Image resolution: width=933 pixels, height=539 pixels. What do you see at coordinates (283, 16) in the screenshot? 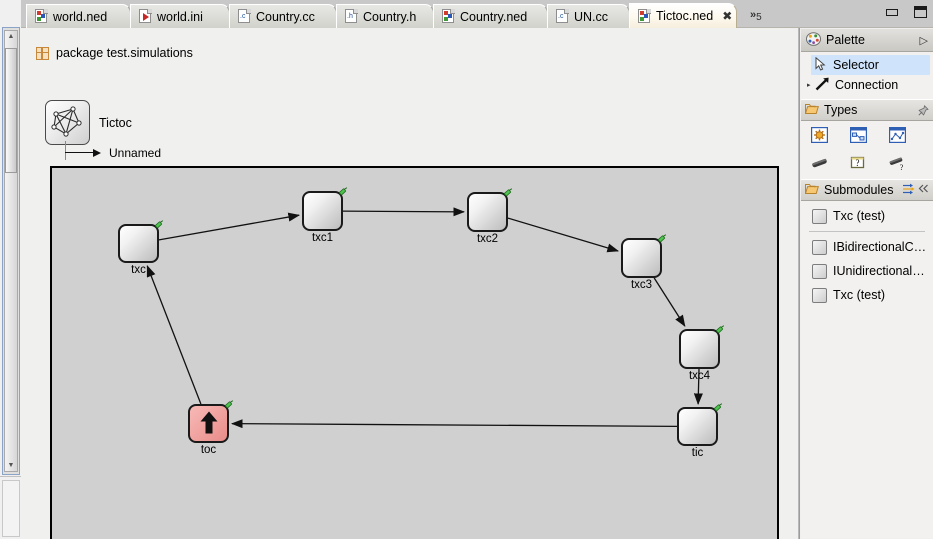
I see `tab-country-cc: .c Country.cc` at bounding box center [283, 16].